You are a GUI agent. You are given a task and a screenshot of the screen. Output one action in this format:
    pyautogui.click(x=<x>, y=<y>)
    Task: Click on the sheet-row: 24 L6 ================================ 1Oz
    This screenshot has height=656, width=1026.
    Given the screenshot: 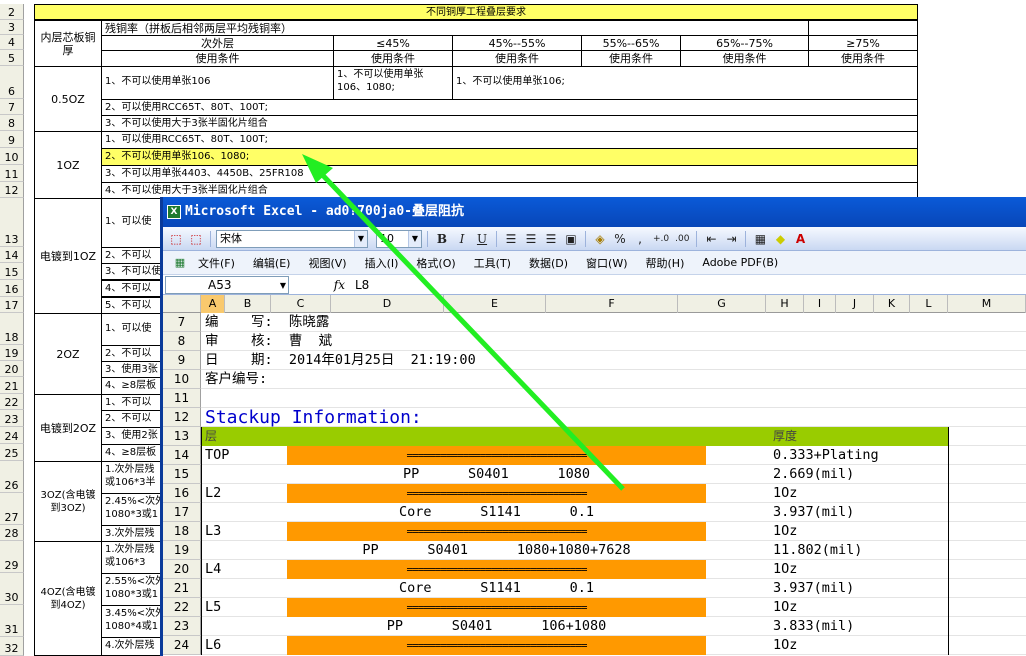 What is the action you would take?
    pyautogui.click(x=594, y=645)
    